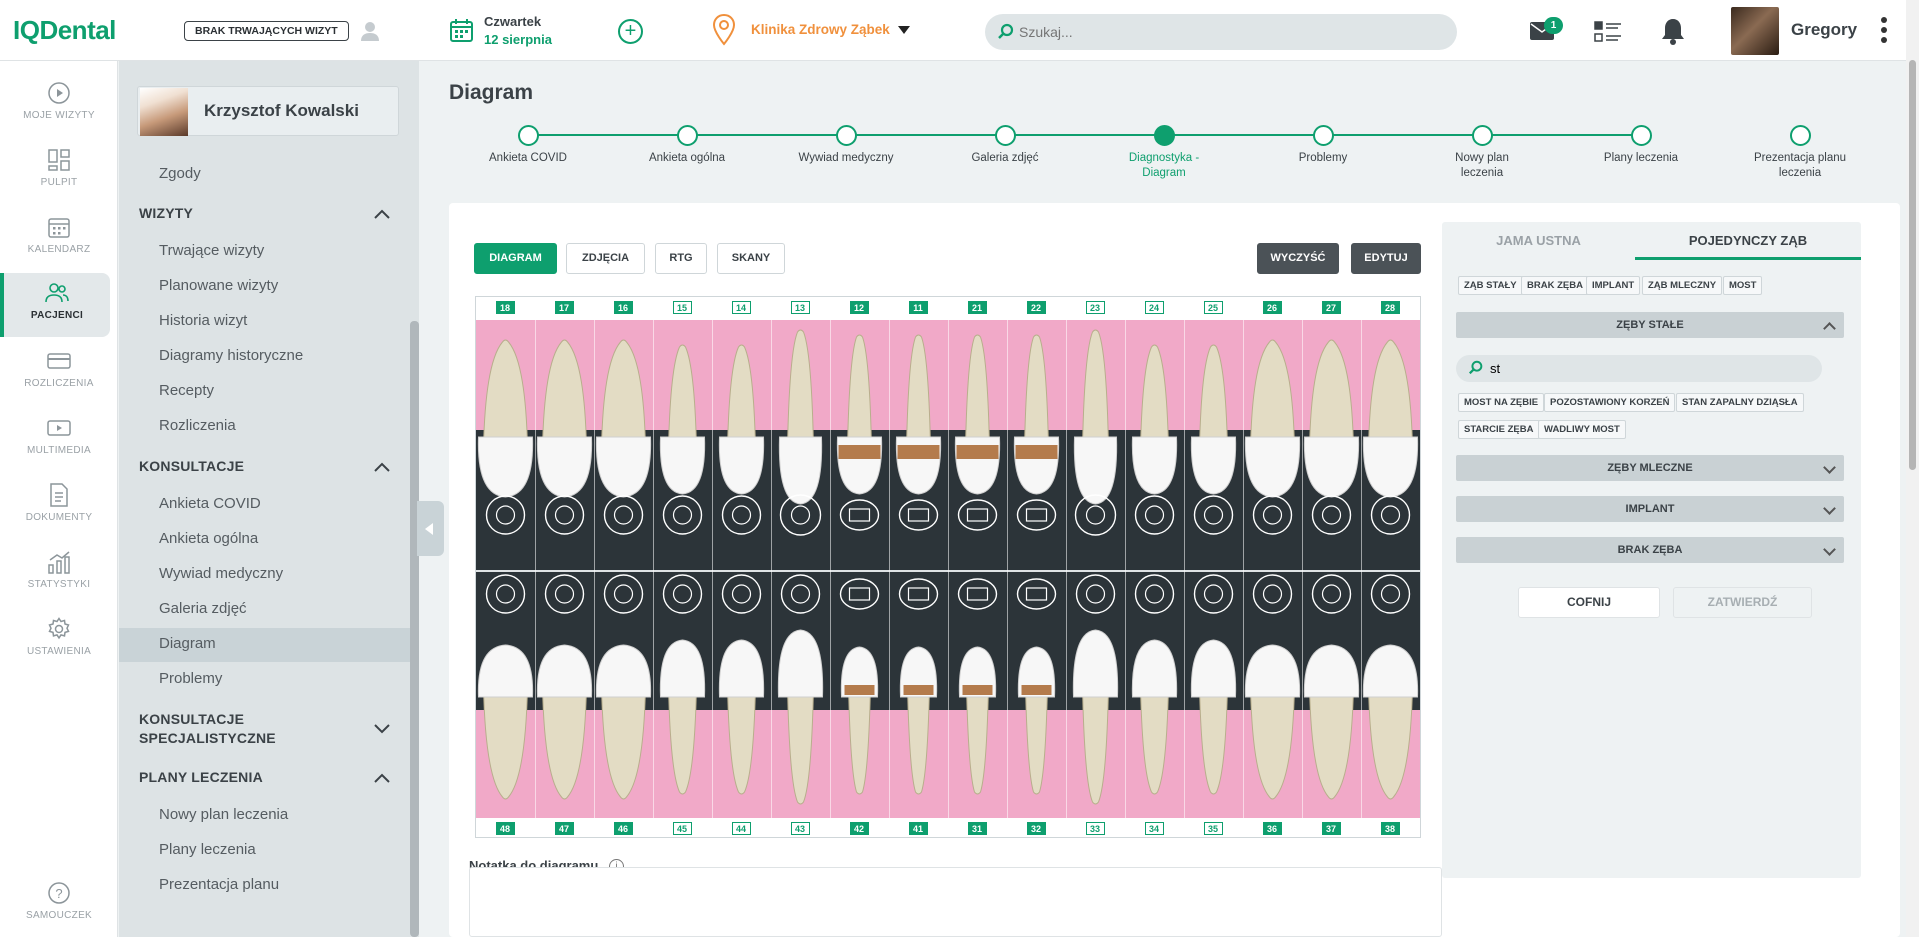 The width and height of the screenshot is (1919, 937). I want to click on sidebar-item-covid-survey: Ankieta COVID, so click(210, 503).